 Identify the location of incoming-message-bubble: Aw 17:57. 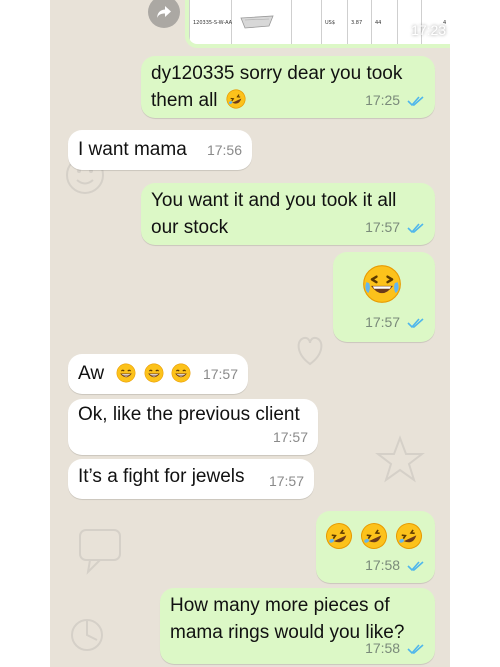
(158, 374).